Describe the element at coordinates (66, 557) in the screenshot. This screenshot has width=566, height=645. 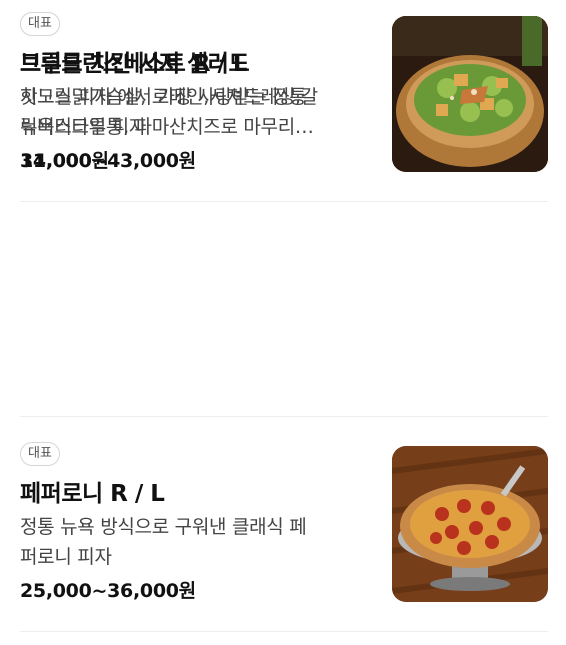
I see `description-line: 퍼로니 피자` at that location.